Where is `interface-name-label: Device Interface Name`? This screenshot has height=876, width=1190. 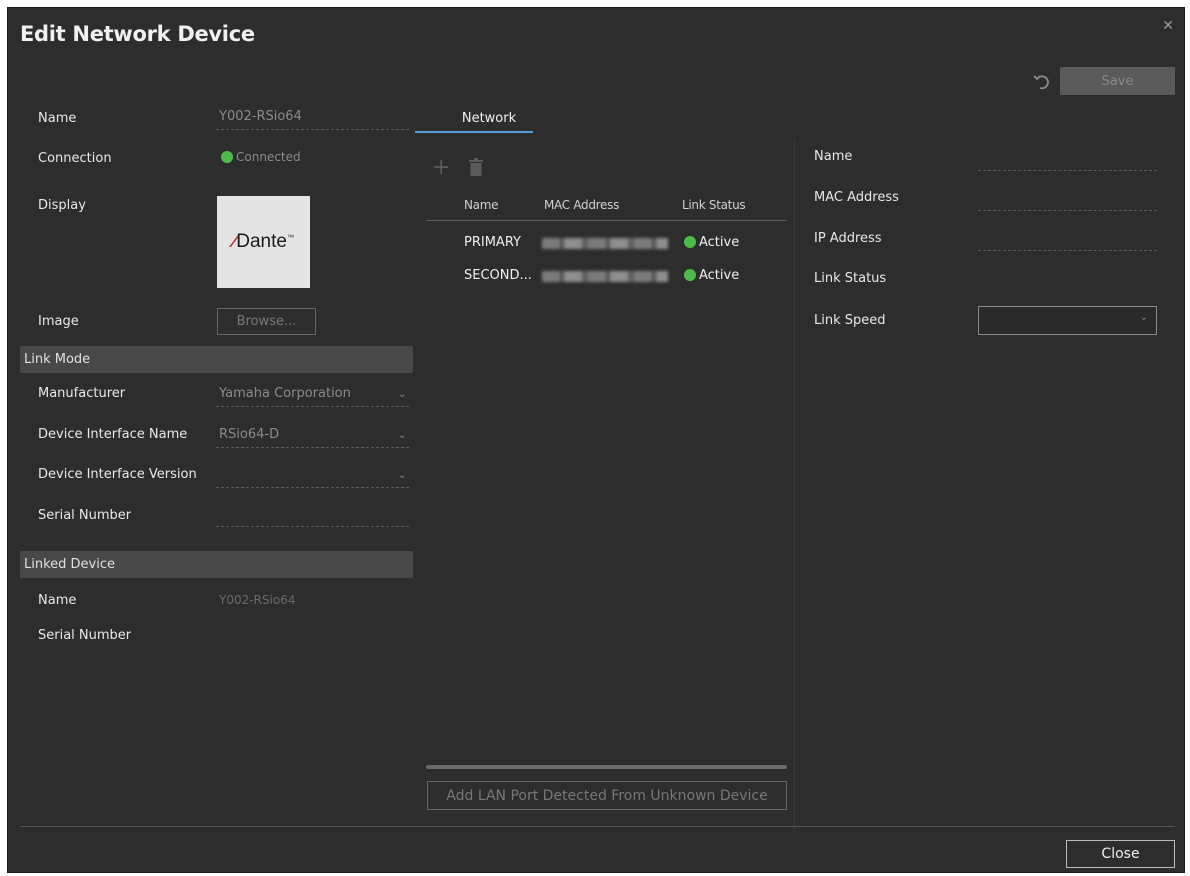
interface-name-label: Device Interface Name is located at coordinates (113, 434).